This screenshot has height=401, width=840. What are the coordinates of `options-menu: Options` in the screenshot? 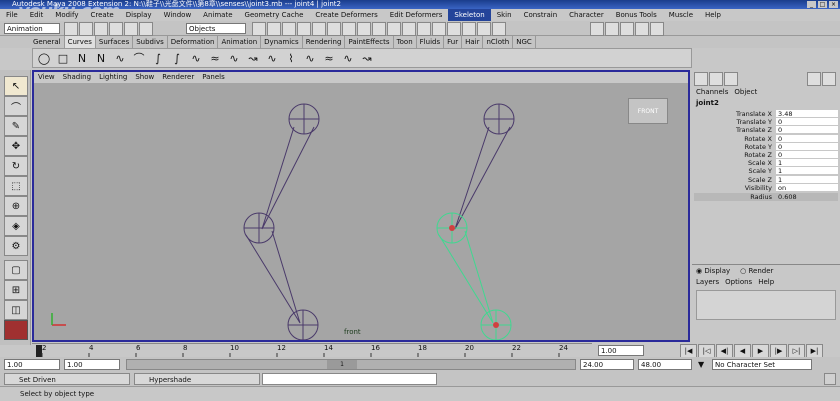 It's located at (738, 282).